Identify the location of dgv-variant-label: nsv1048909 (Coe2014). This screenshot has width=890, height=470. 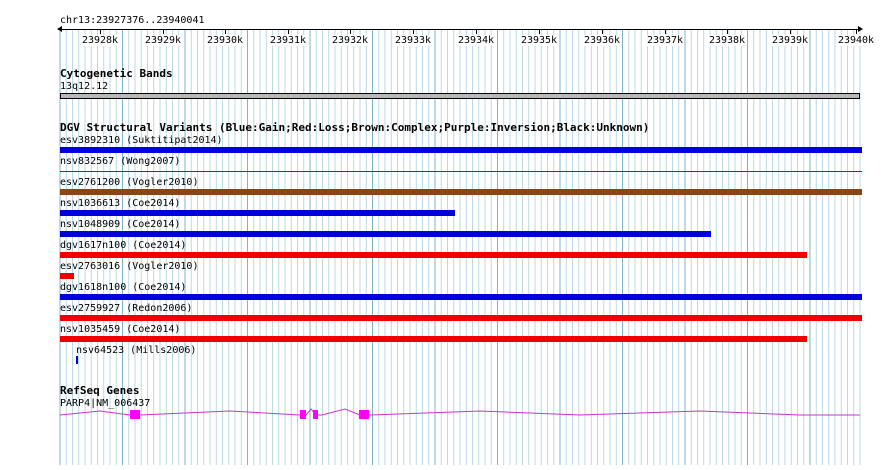
(120, 224).